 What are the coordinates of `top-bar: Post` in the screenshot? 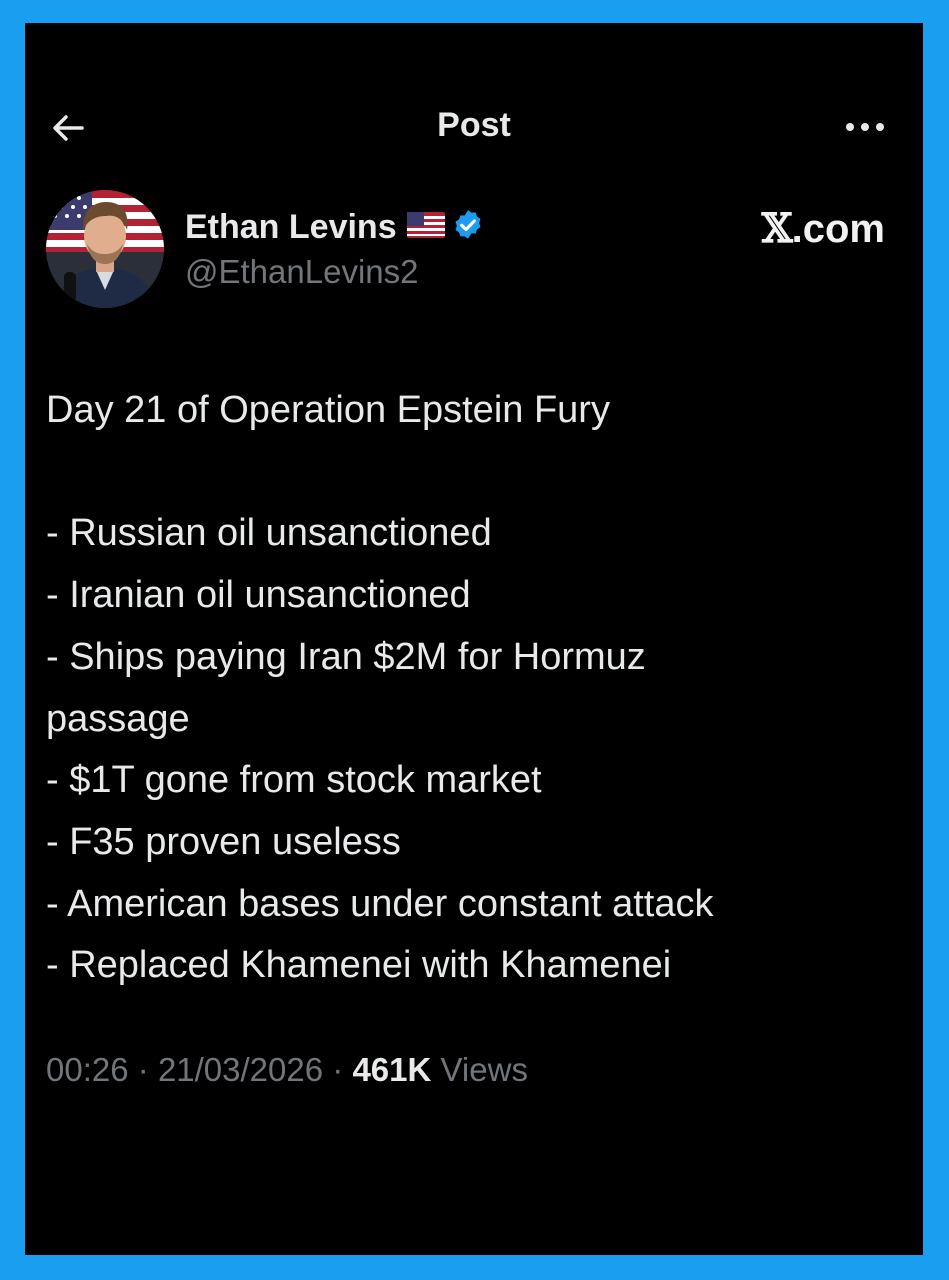 It's located at (474, 128).